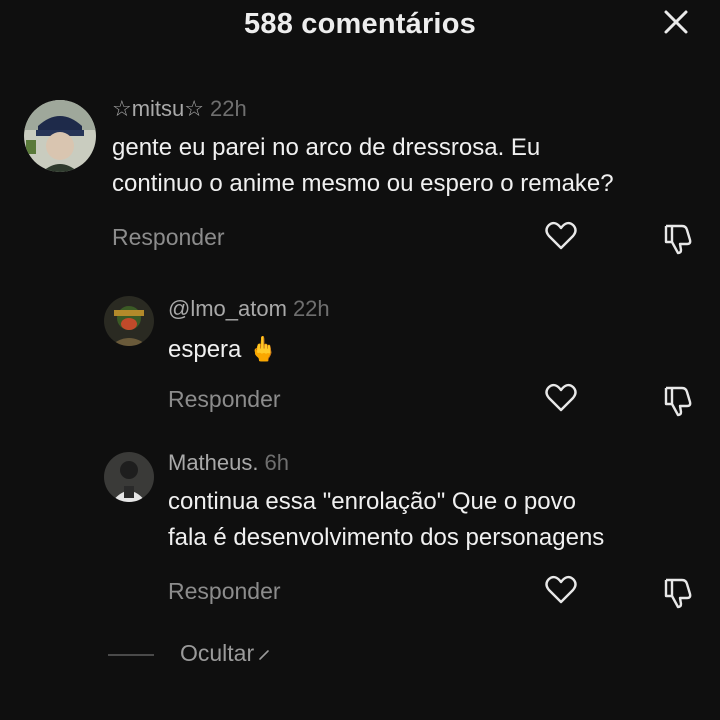 The height and width of the screenshot is (720, 720). What do you see at coordinates (158, 108) in the screenshot?
I see `username: ☆mitsu☆` at bounding box center [158, 108].